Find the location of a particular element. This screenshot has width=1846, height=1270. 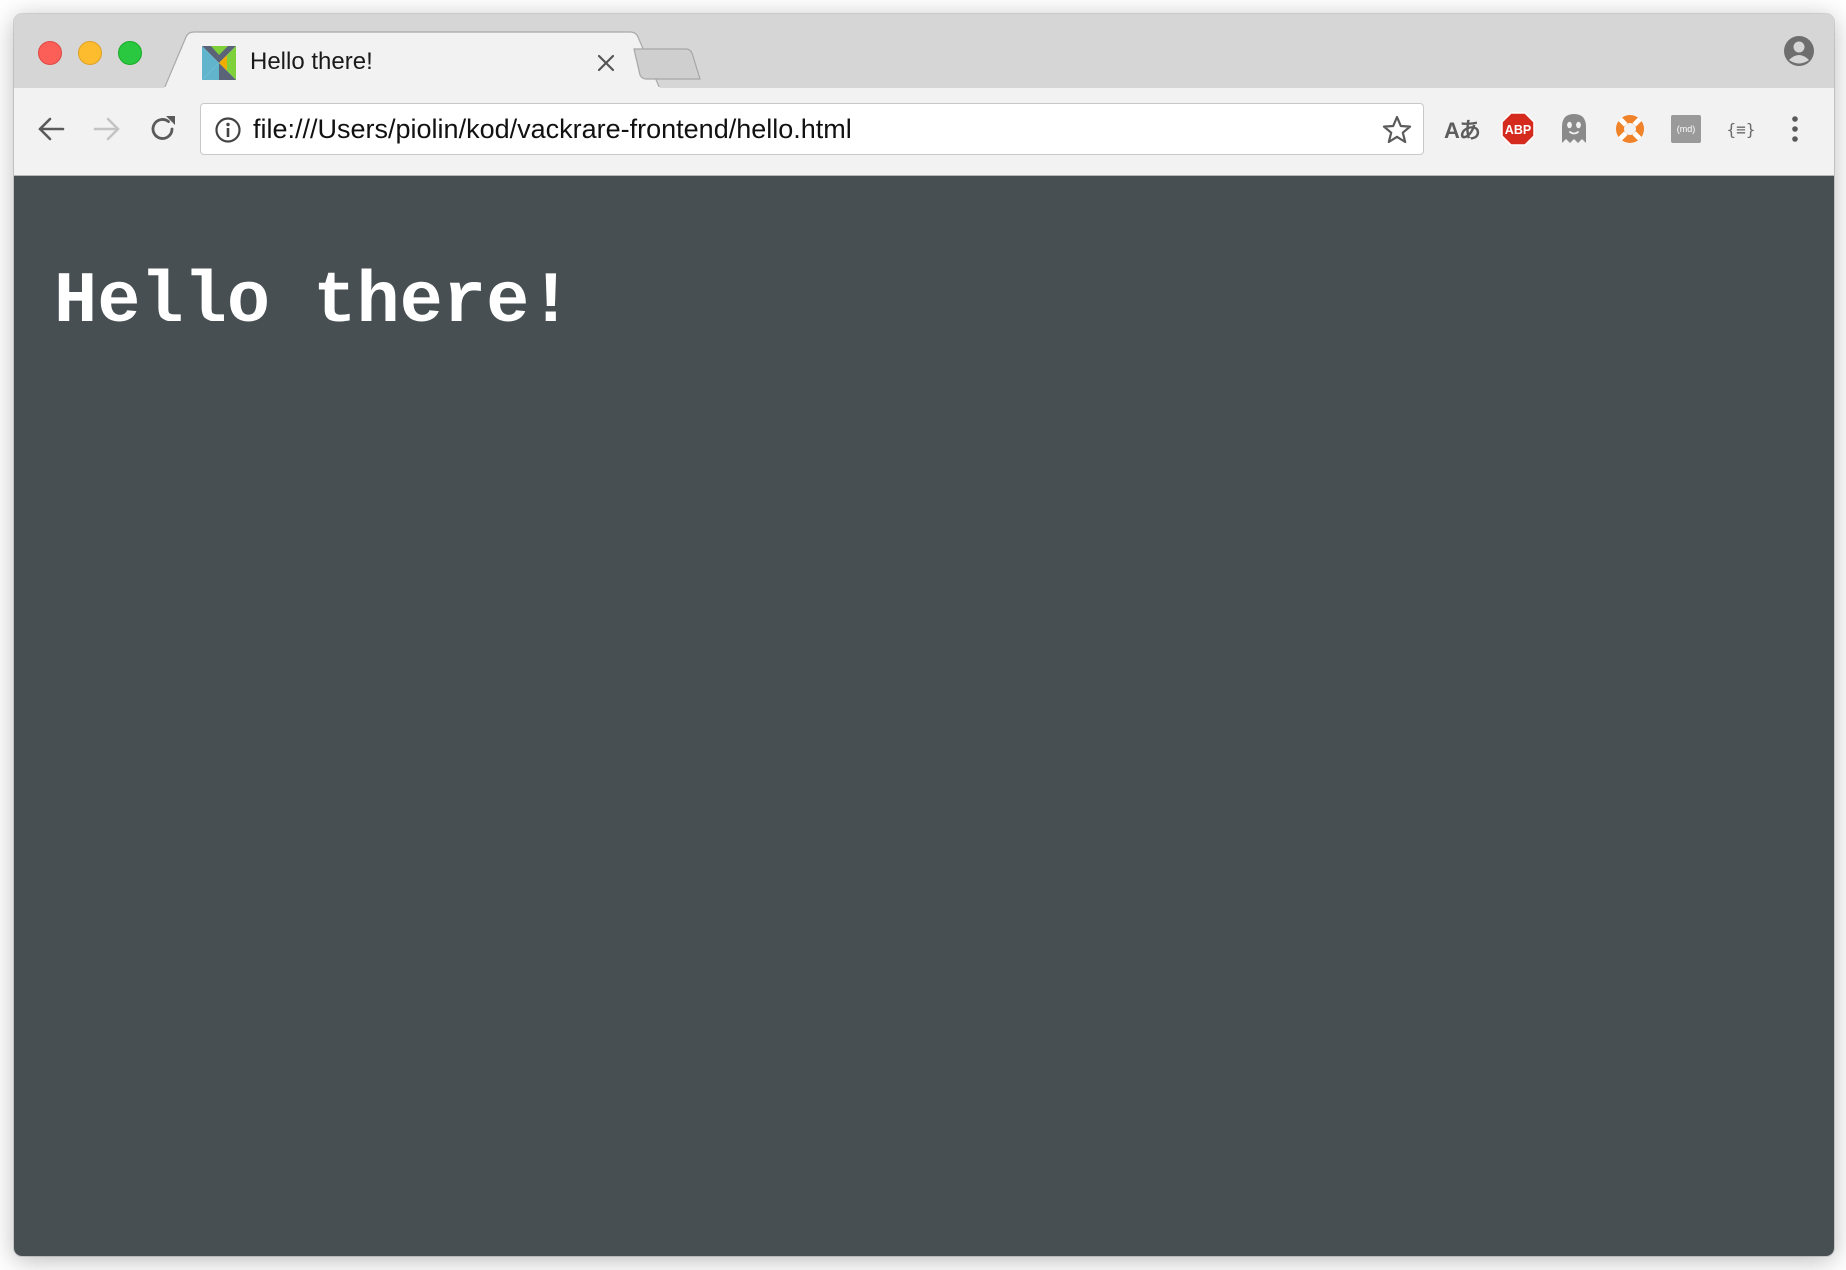

lifebuoy-extension-button is located at coordinates (1630, 129).